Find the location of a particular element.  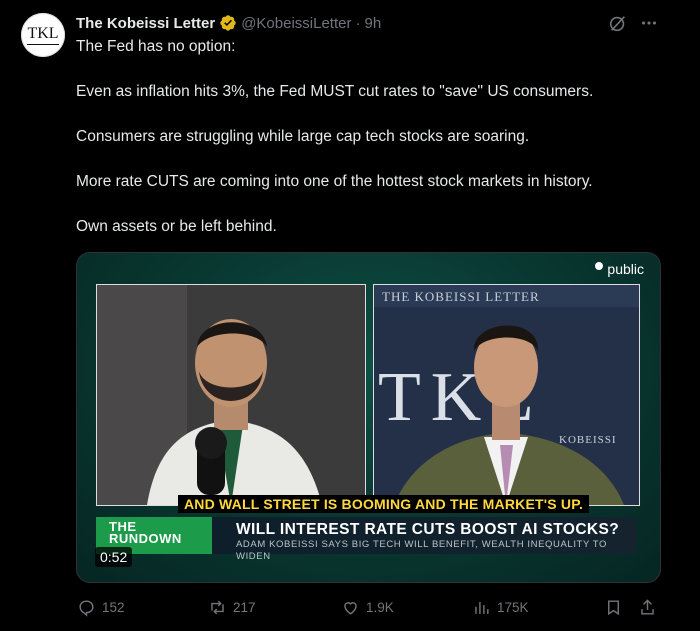

host-person-icon: THE KOBEISSI LETTER TKL KOBEISSI is located at coordinates (506, 395).